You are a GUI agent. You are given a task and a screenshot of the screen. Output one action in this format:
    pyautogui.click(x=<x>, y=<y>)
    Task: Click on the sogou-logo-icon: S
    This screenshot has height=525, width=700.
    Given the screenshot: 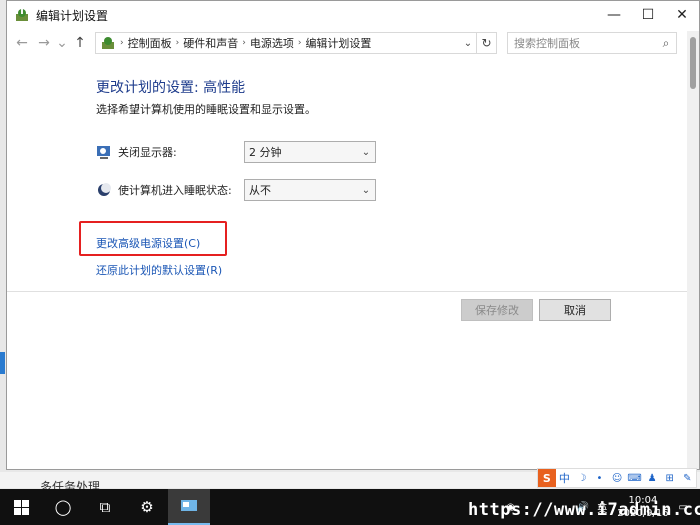 What is the action you would take?
    pyautogui.click(x=547, y=478)
    